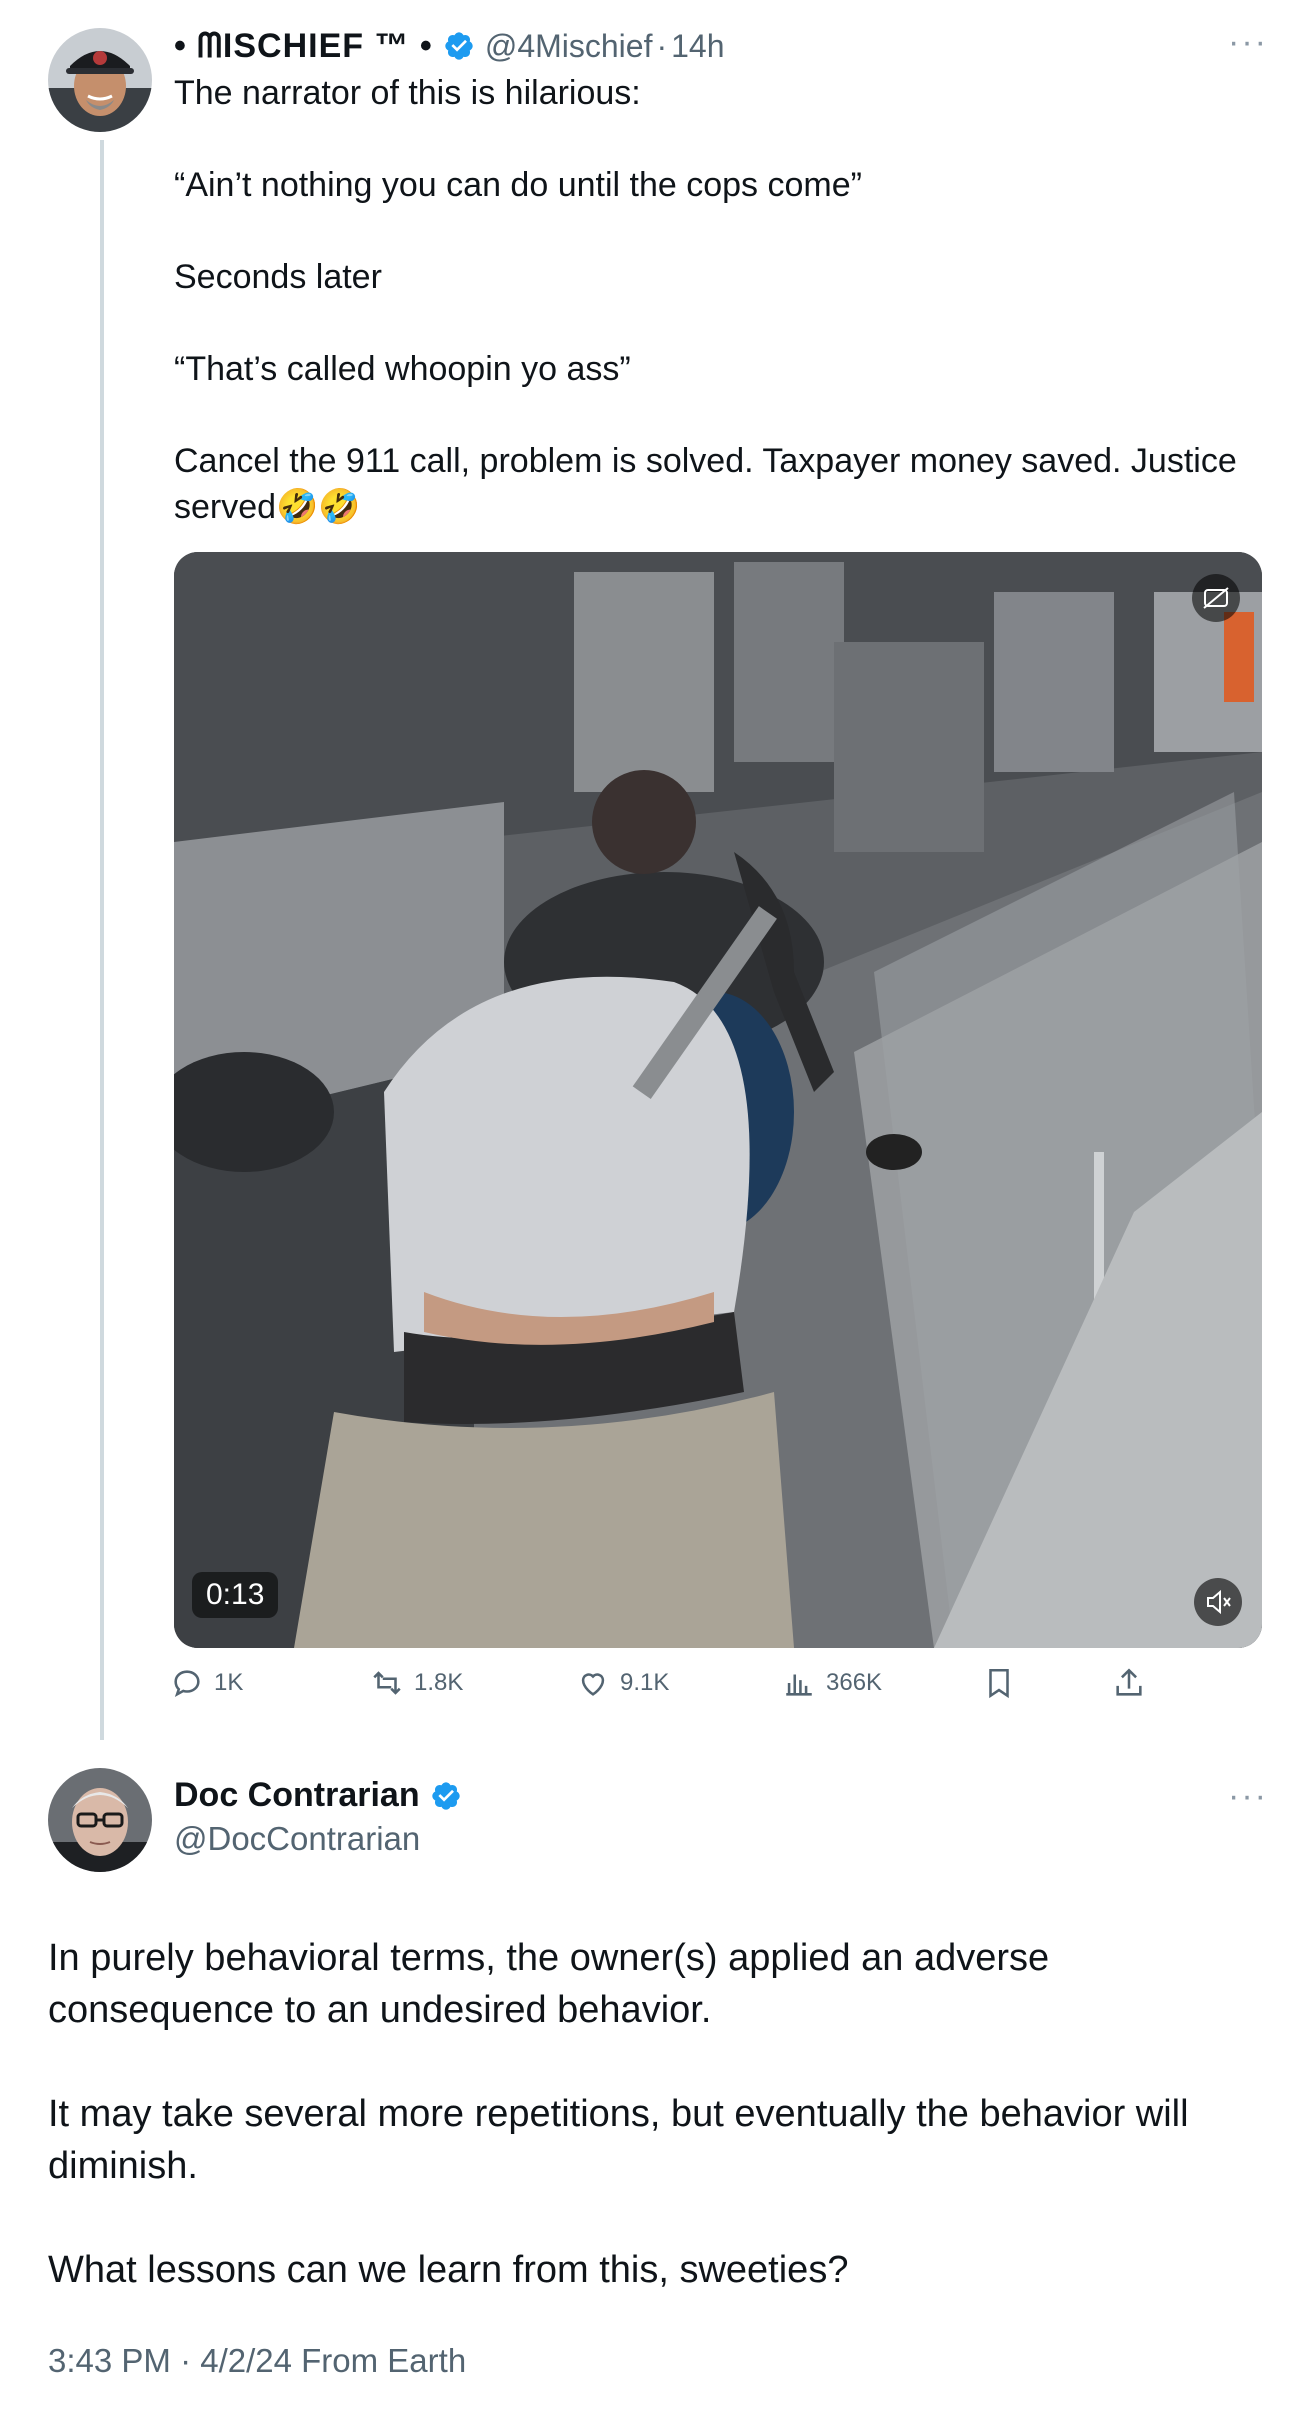  What do you see at coordinates (102, 940) in the screenshot?
I see `thread-connector-line` at bounding box center [102, 940].